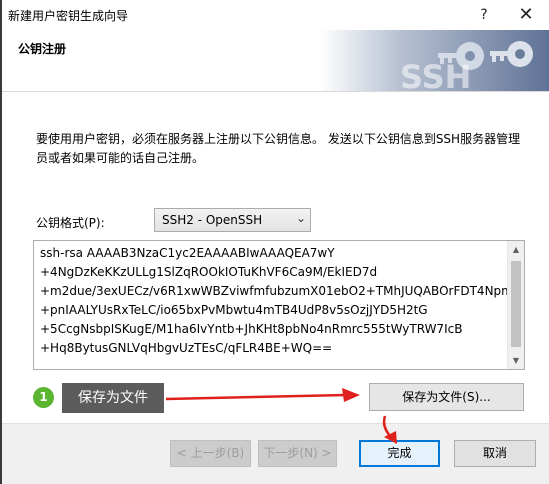 This screenshot has height=484, width=549. I want to click on wizard-header: 公钥注册 SSH, so click(275, 61).